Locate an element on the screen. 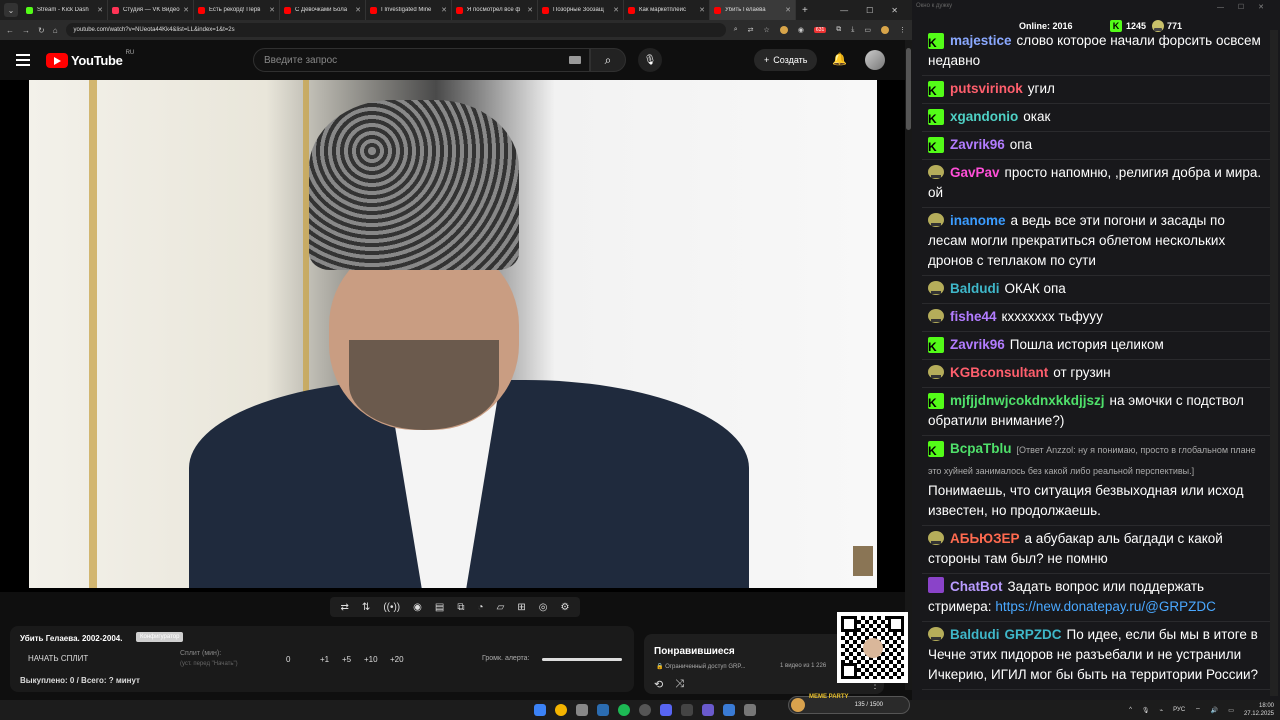 The height and width of the screenshot is (720, 1280). browser-tab: Stream - Kick Dash ✕ is located at coordinates (65, 10).